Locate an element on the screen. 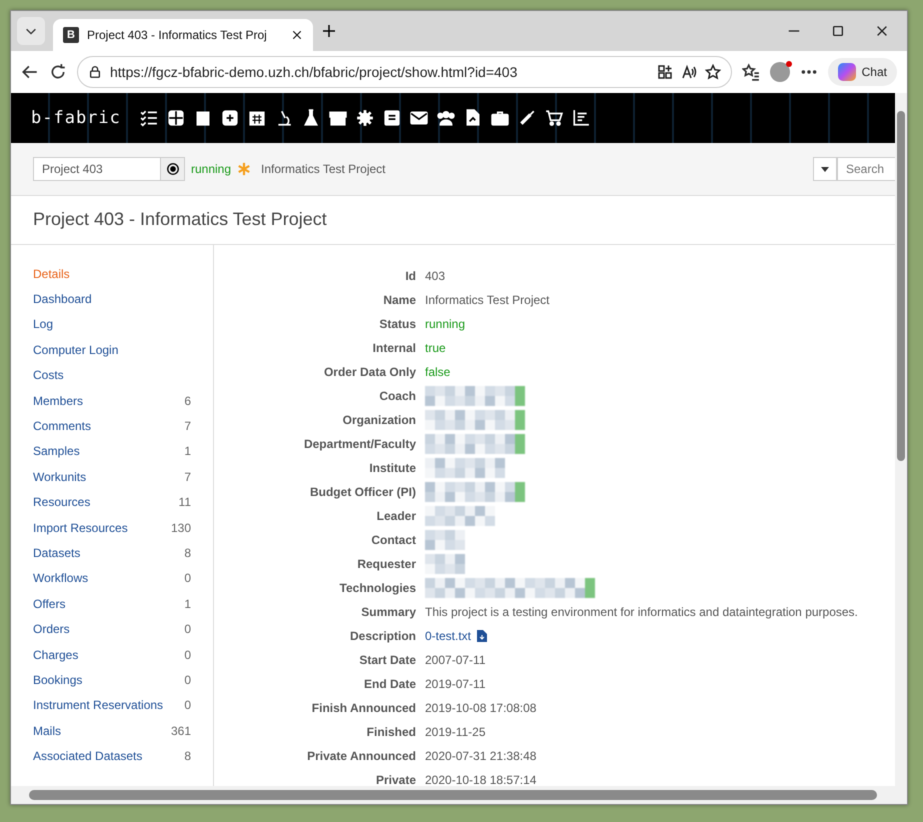 Image resolution: width=923 pixels, height=822 pixels. sidebar-link: Log is located at coordinates (43, 324).